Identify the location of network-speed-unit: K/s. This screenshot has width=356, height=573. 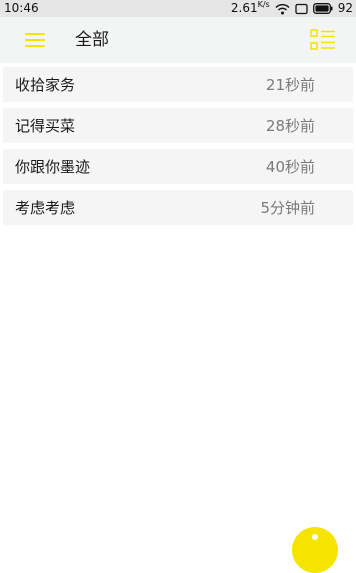
(263, 4).